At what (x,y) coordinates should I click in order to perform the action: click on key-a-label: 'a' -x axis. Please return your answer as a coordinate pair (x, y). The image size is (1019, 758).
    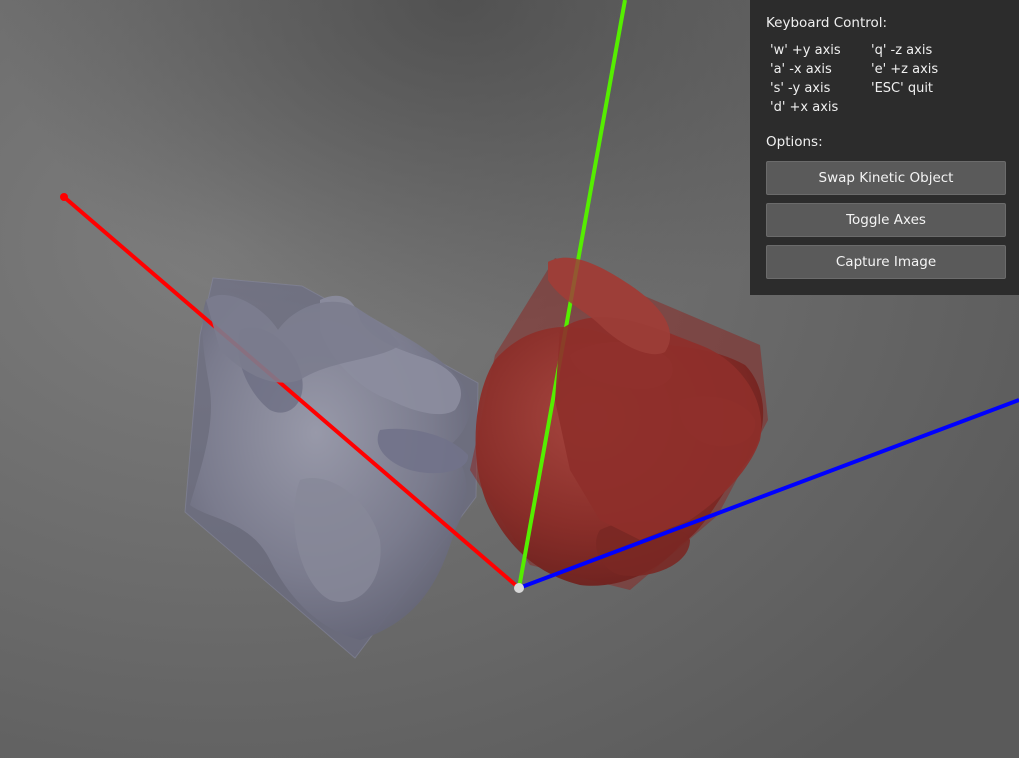
    Looking at the image, I should click on (801, 69).